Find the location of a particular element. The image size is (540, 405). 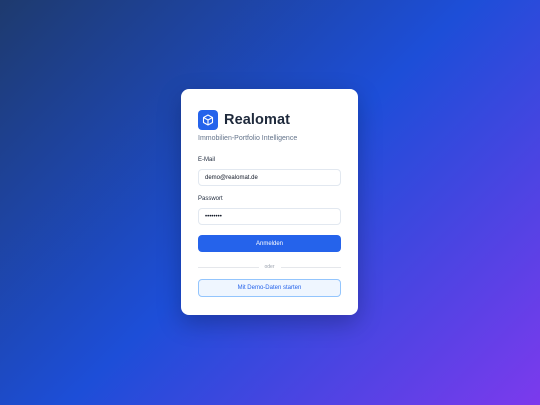

or-divider: oder is located at coordinates (270, 267).